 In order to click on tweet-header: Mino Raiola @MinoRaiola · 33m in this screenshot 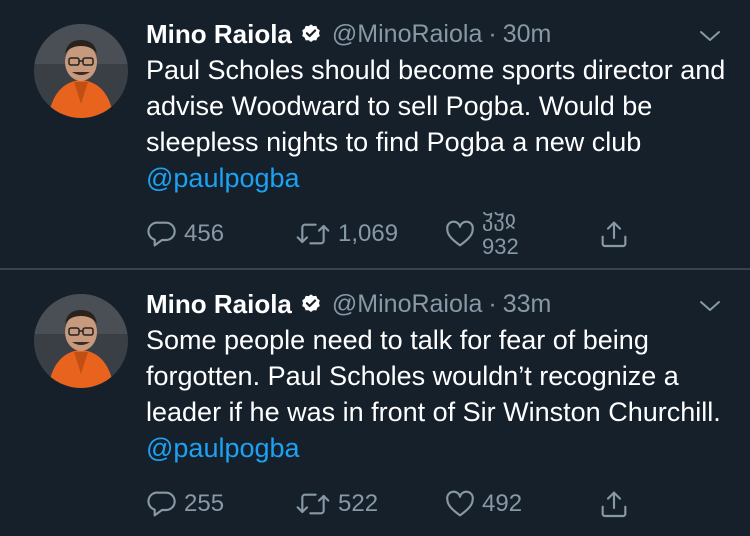, I will do `click(348, 304)`.